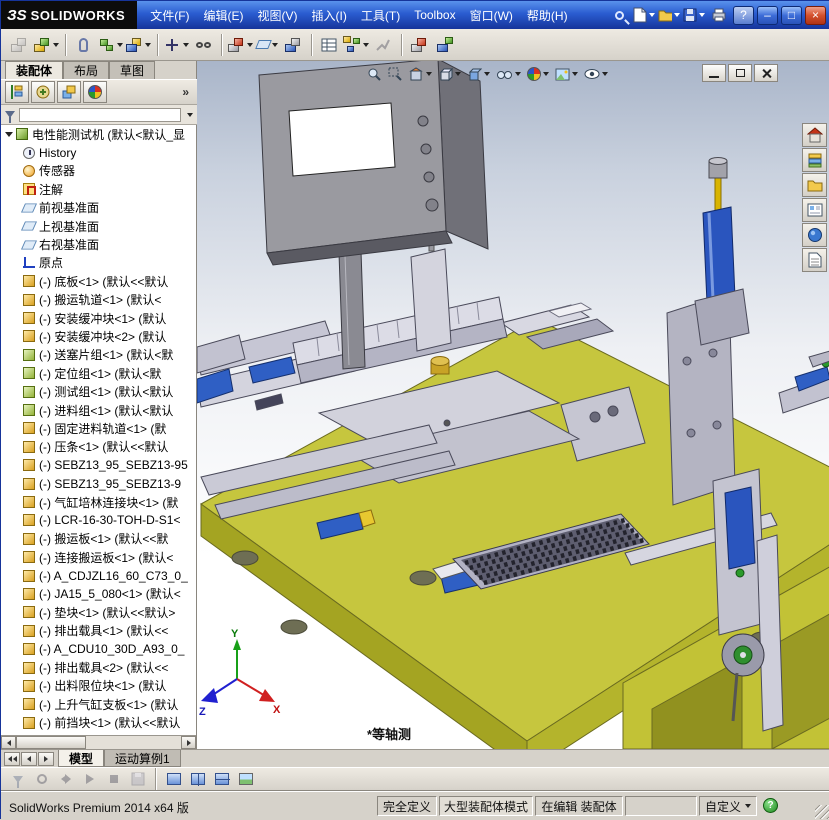 Image resolution: width=829 pixels, height=820 pixels. What do you see at coordinates (98, 152) in the screenshot?
I see `tree-item: History` at bounding box center [98, 152].